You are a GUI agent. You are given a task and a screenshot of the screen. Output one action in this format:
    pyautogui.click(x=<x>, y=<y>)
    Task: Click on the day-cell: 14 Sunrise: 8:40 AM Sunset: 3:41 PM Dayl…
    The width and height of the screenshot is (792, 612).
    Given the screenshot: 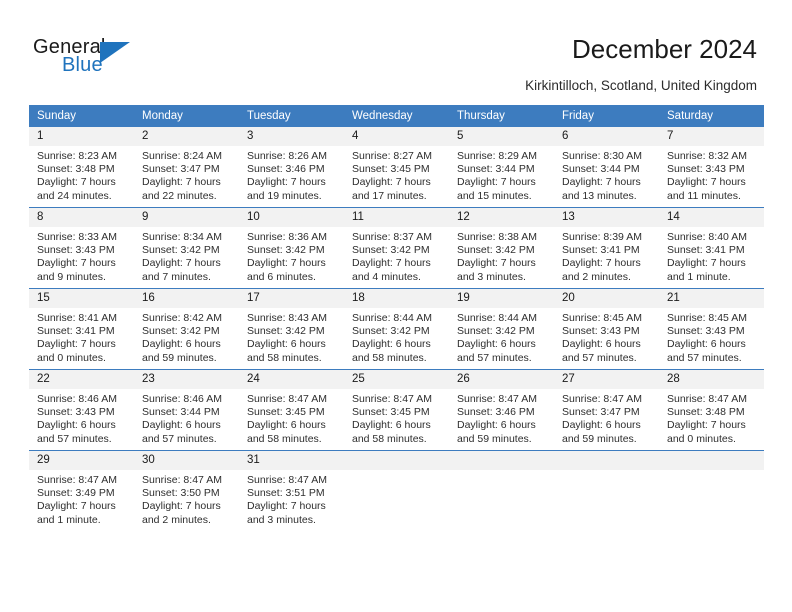 What is the action you would take?
    pyautogui.click(x=711, y=248)
    